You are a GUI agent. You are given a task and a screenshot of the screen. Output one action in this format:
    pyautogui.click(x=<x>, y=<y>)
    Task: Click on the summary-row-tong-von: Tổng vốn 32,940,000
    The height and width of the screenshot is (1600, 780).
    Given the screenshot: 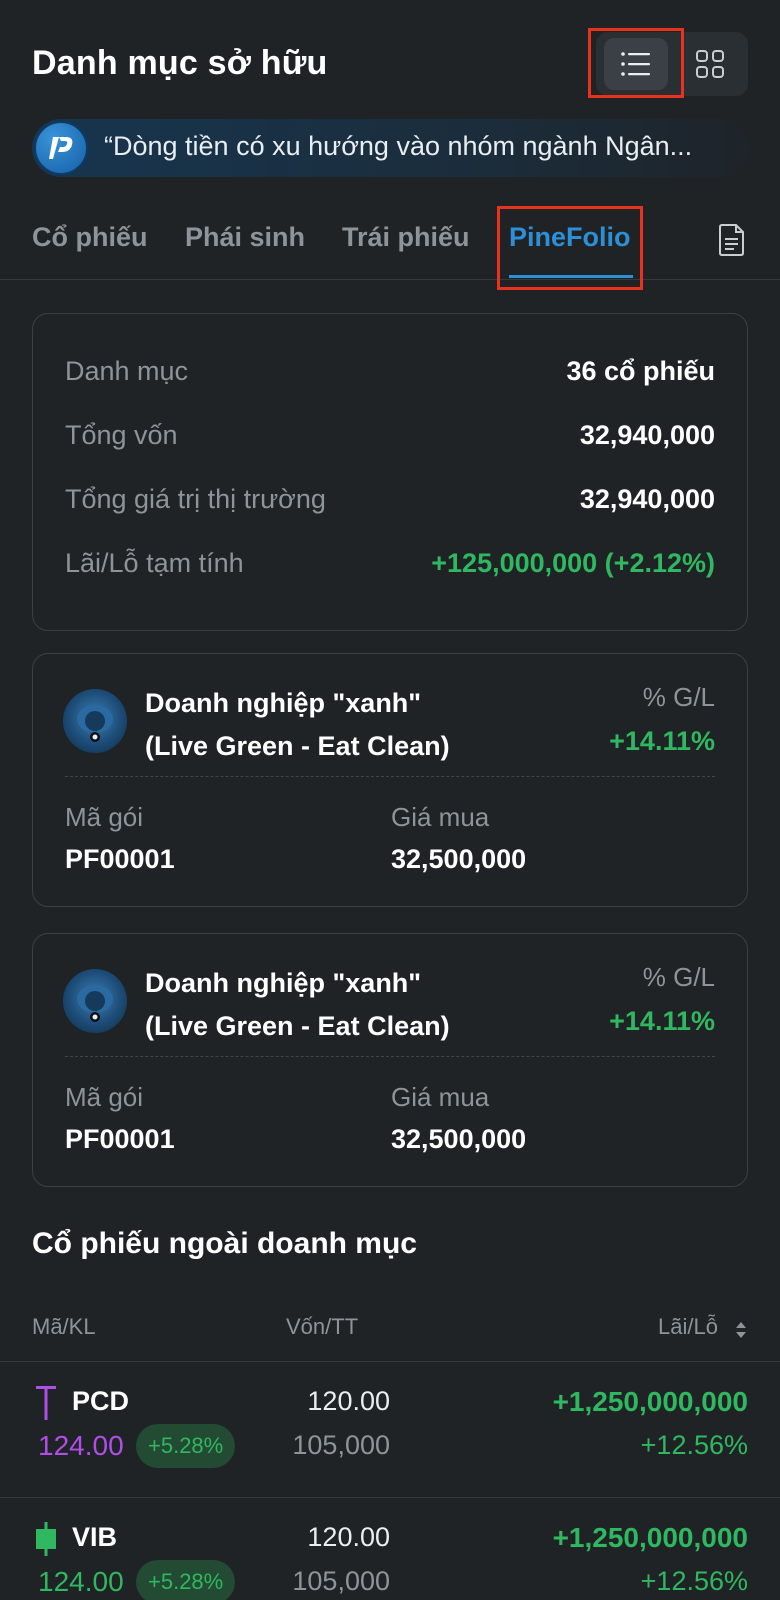 What is the action you would take?
    pyautogui.click(x=390, y=437)
    